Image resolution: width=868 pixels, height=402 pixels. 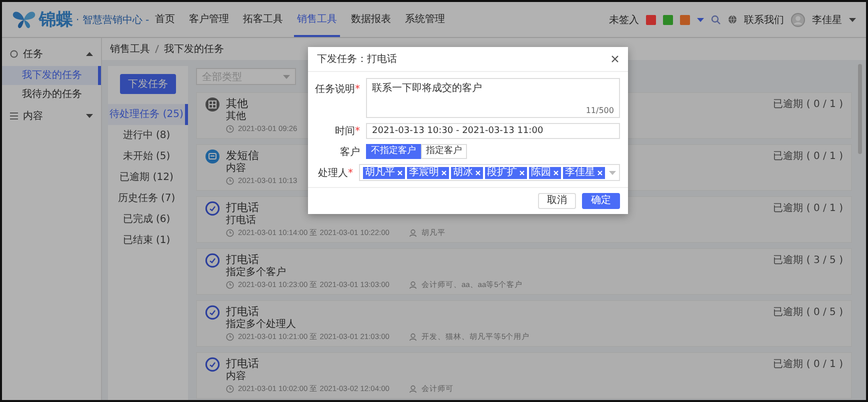 What do you see at coordinates (237, 103) in the screenshot?
I see `task-title: 其他` at bounding box center [237, 103].